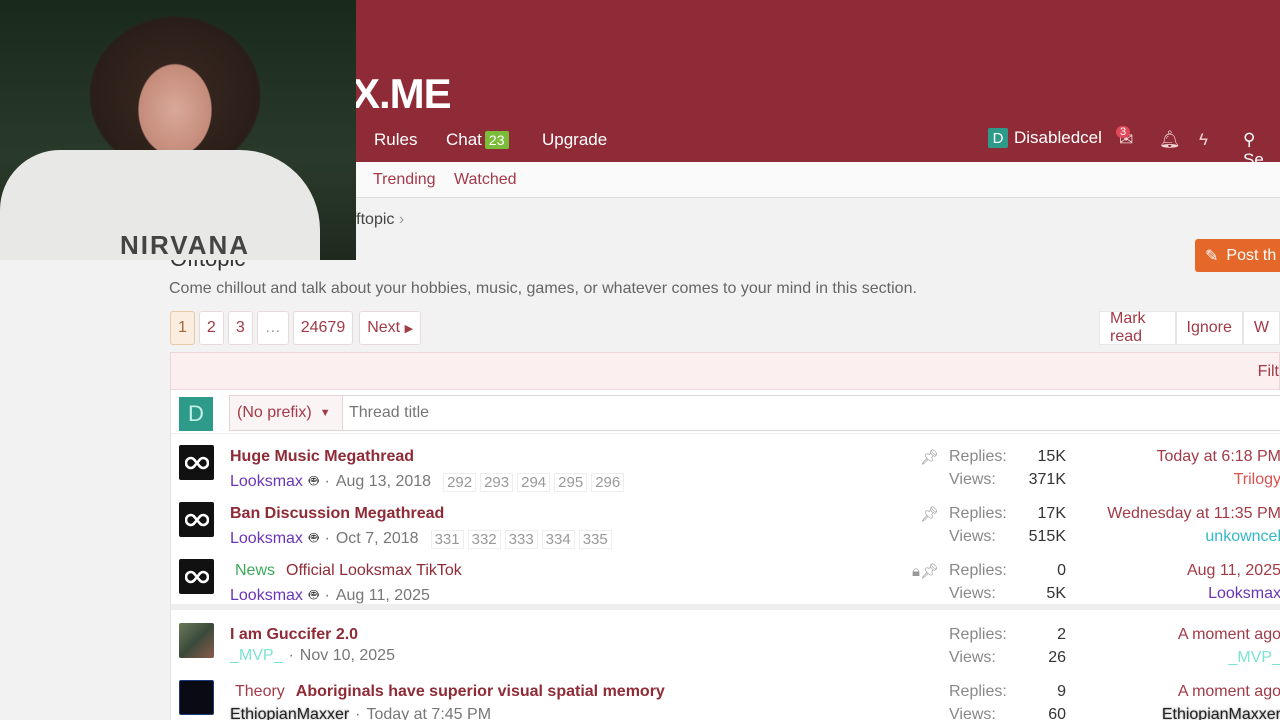 Image resolution: width=1280 pixels, height=720 pixels. Describe the element at coordinates (211, 328) in the screenshot. I see `page-link-2: 2` at that location.